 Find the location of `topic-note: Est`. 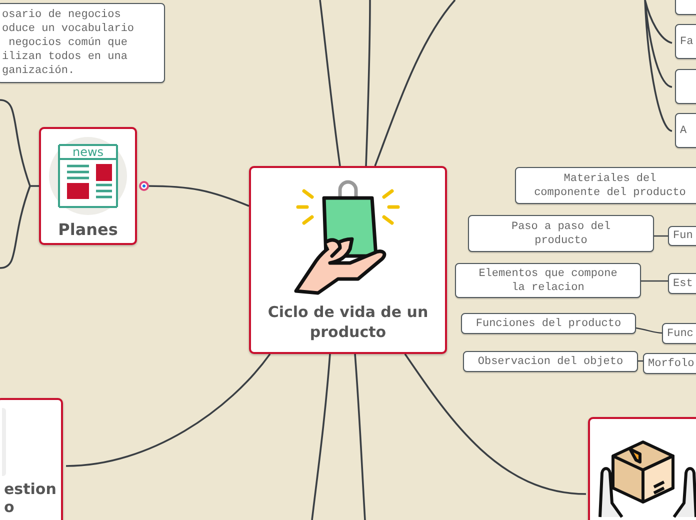

topic-note: Est is located at coordinates (682, 283).